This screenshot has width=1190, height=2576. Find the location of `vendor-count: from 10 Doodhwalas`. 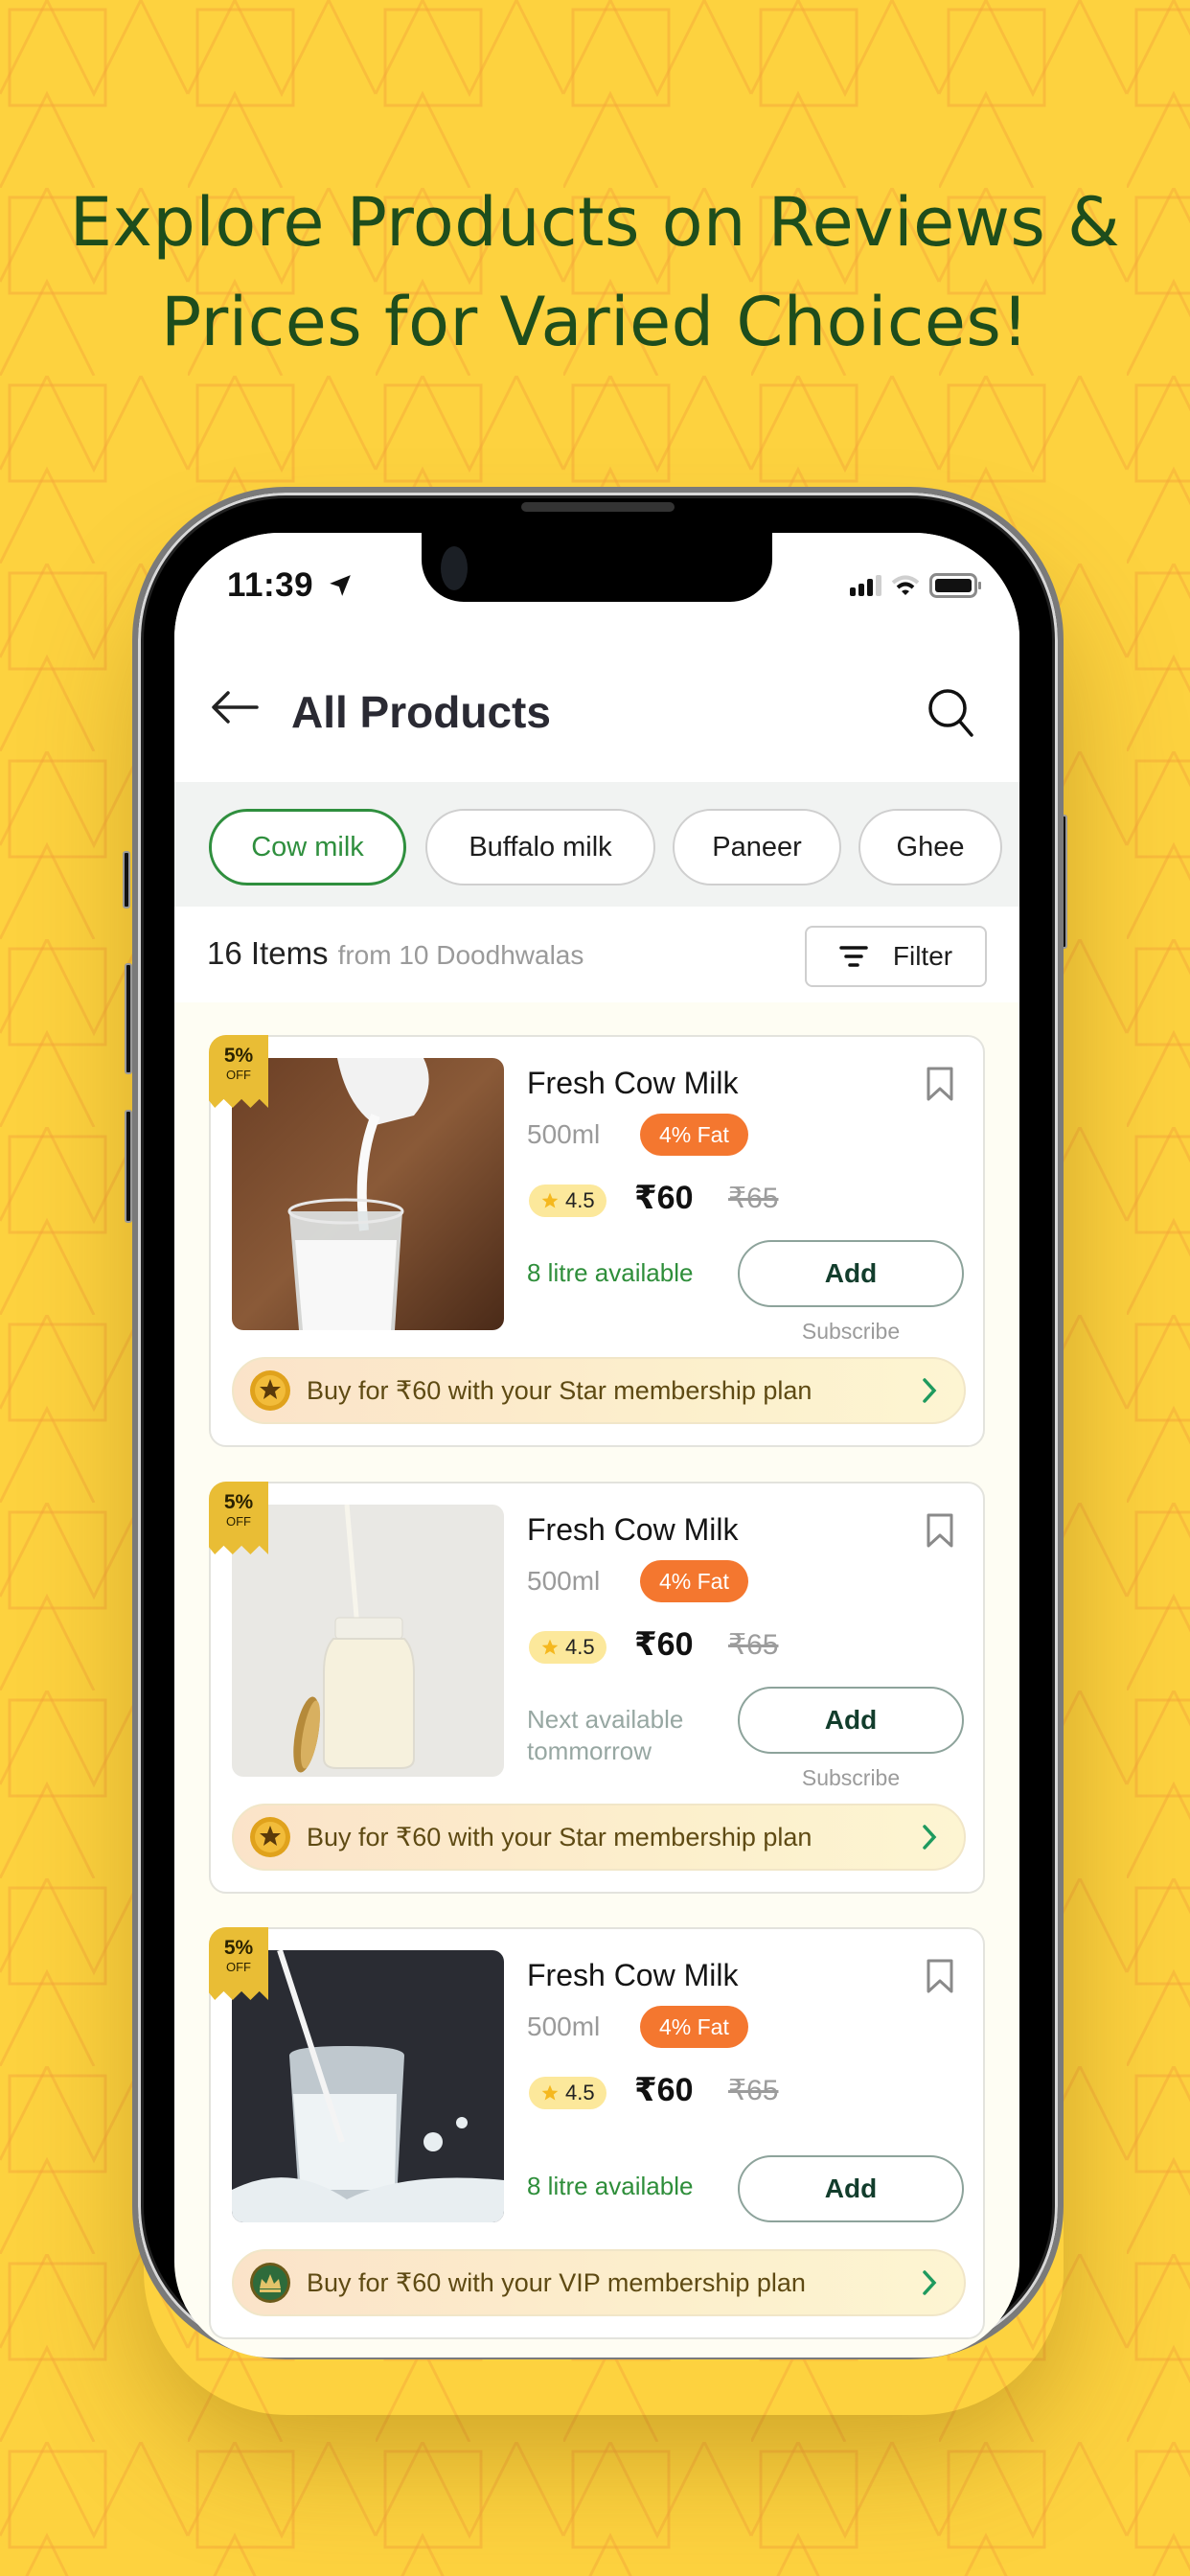

vendor-count: from 10 Doodhwalas is located at coordinates (460, 955).